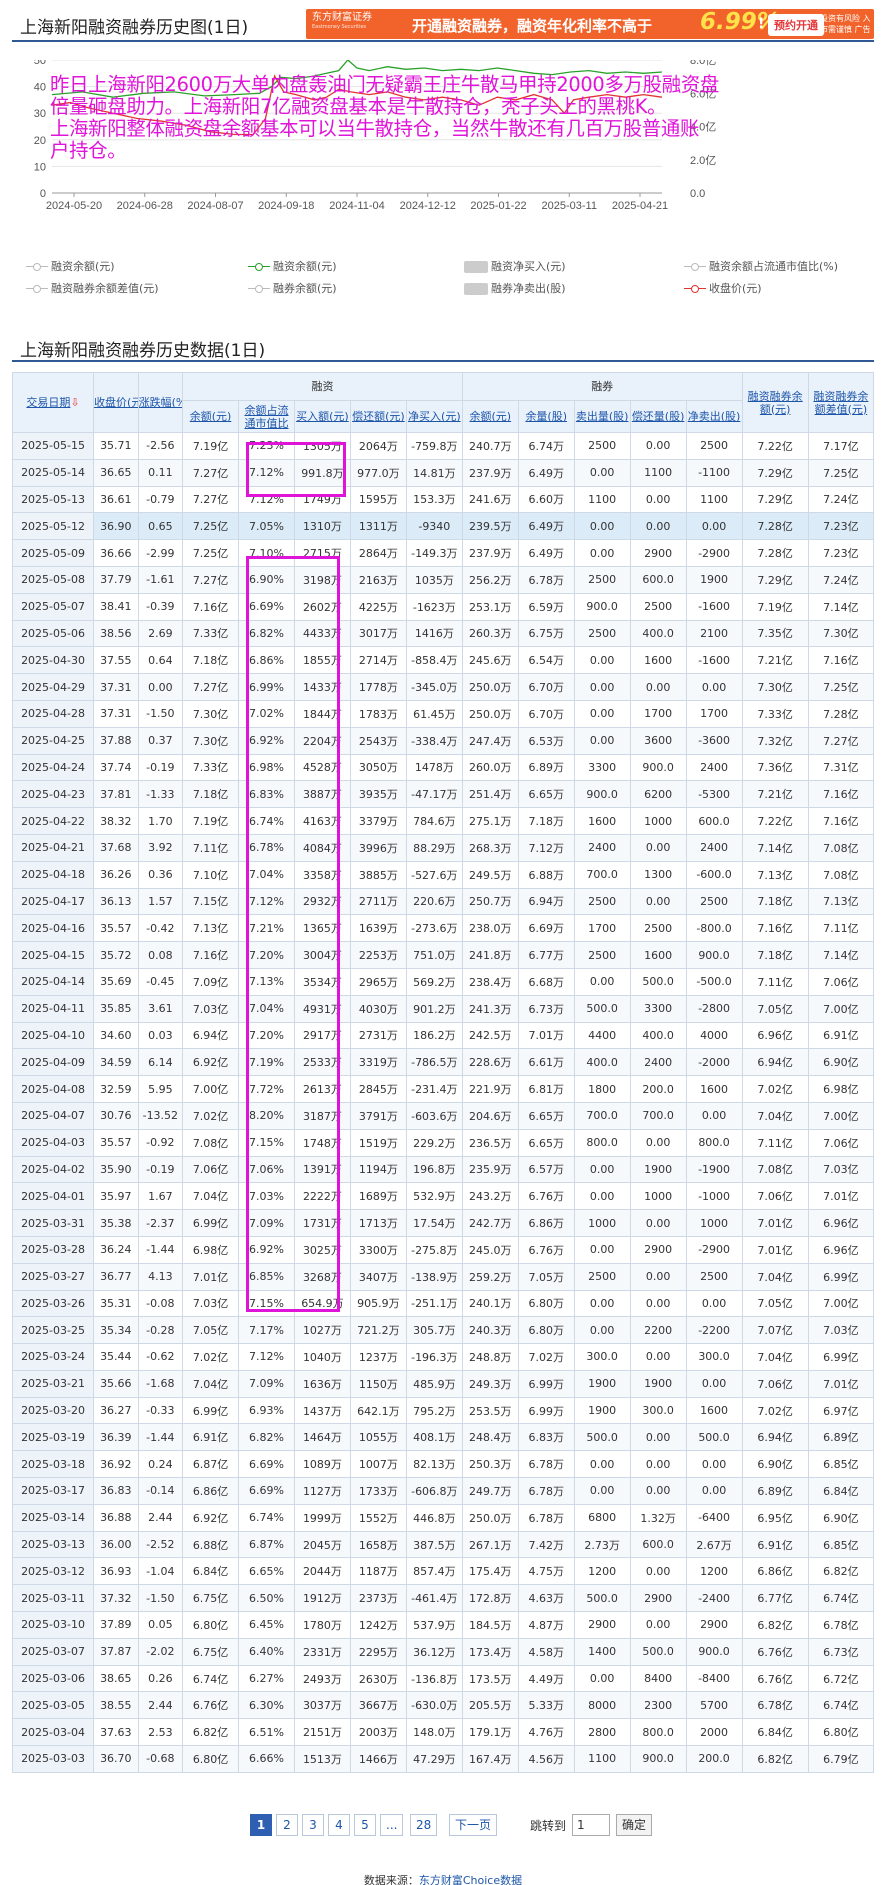  Describe the element at coordinates (569, 206) in the screenshot. I see `x-tick-label: 2025-03-11` at that location.